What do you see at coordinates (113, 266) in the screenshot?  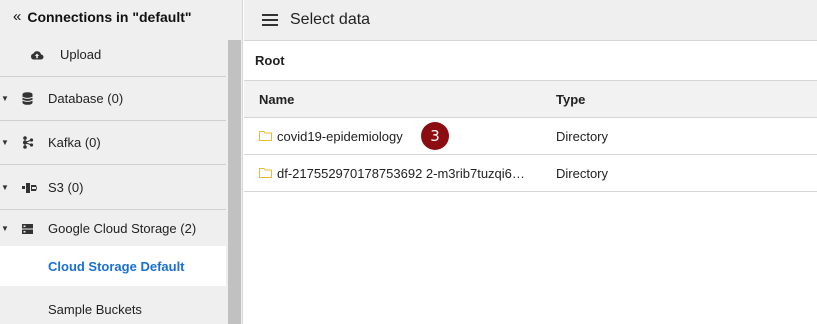 I see `sidebar-child-cloud-storage-default: Cloud Storage Default` at bounding box center [113, 266].